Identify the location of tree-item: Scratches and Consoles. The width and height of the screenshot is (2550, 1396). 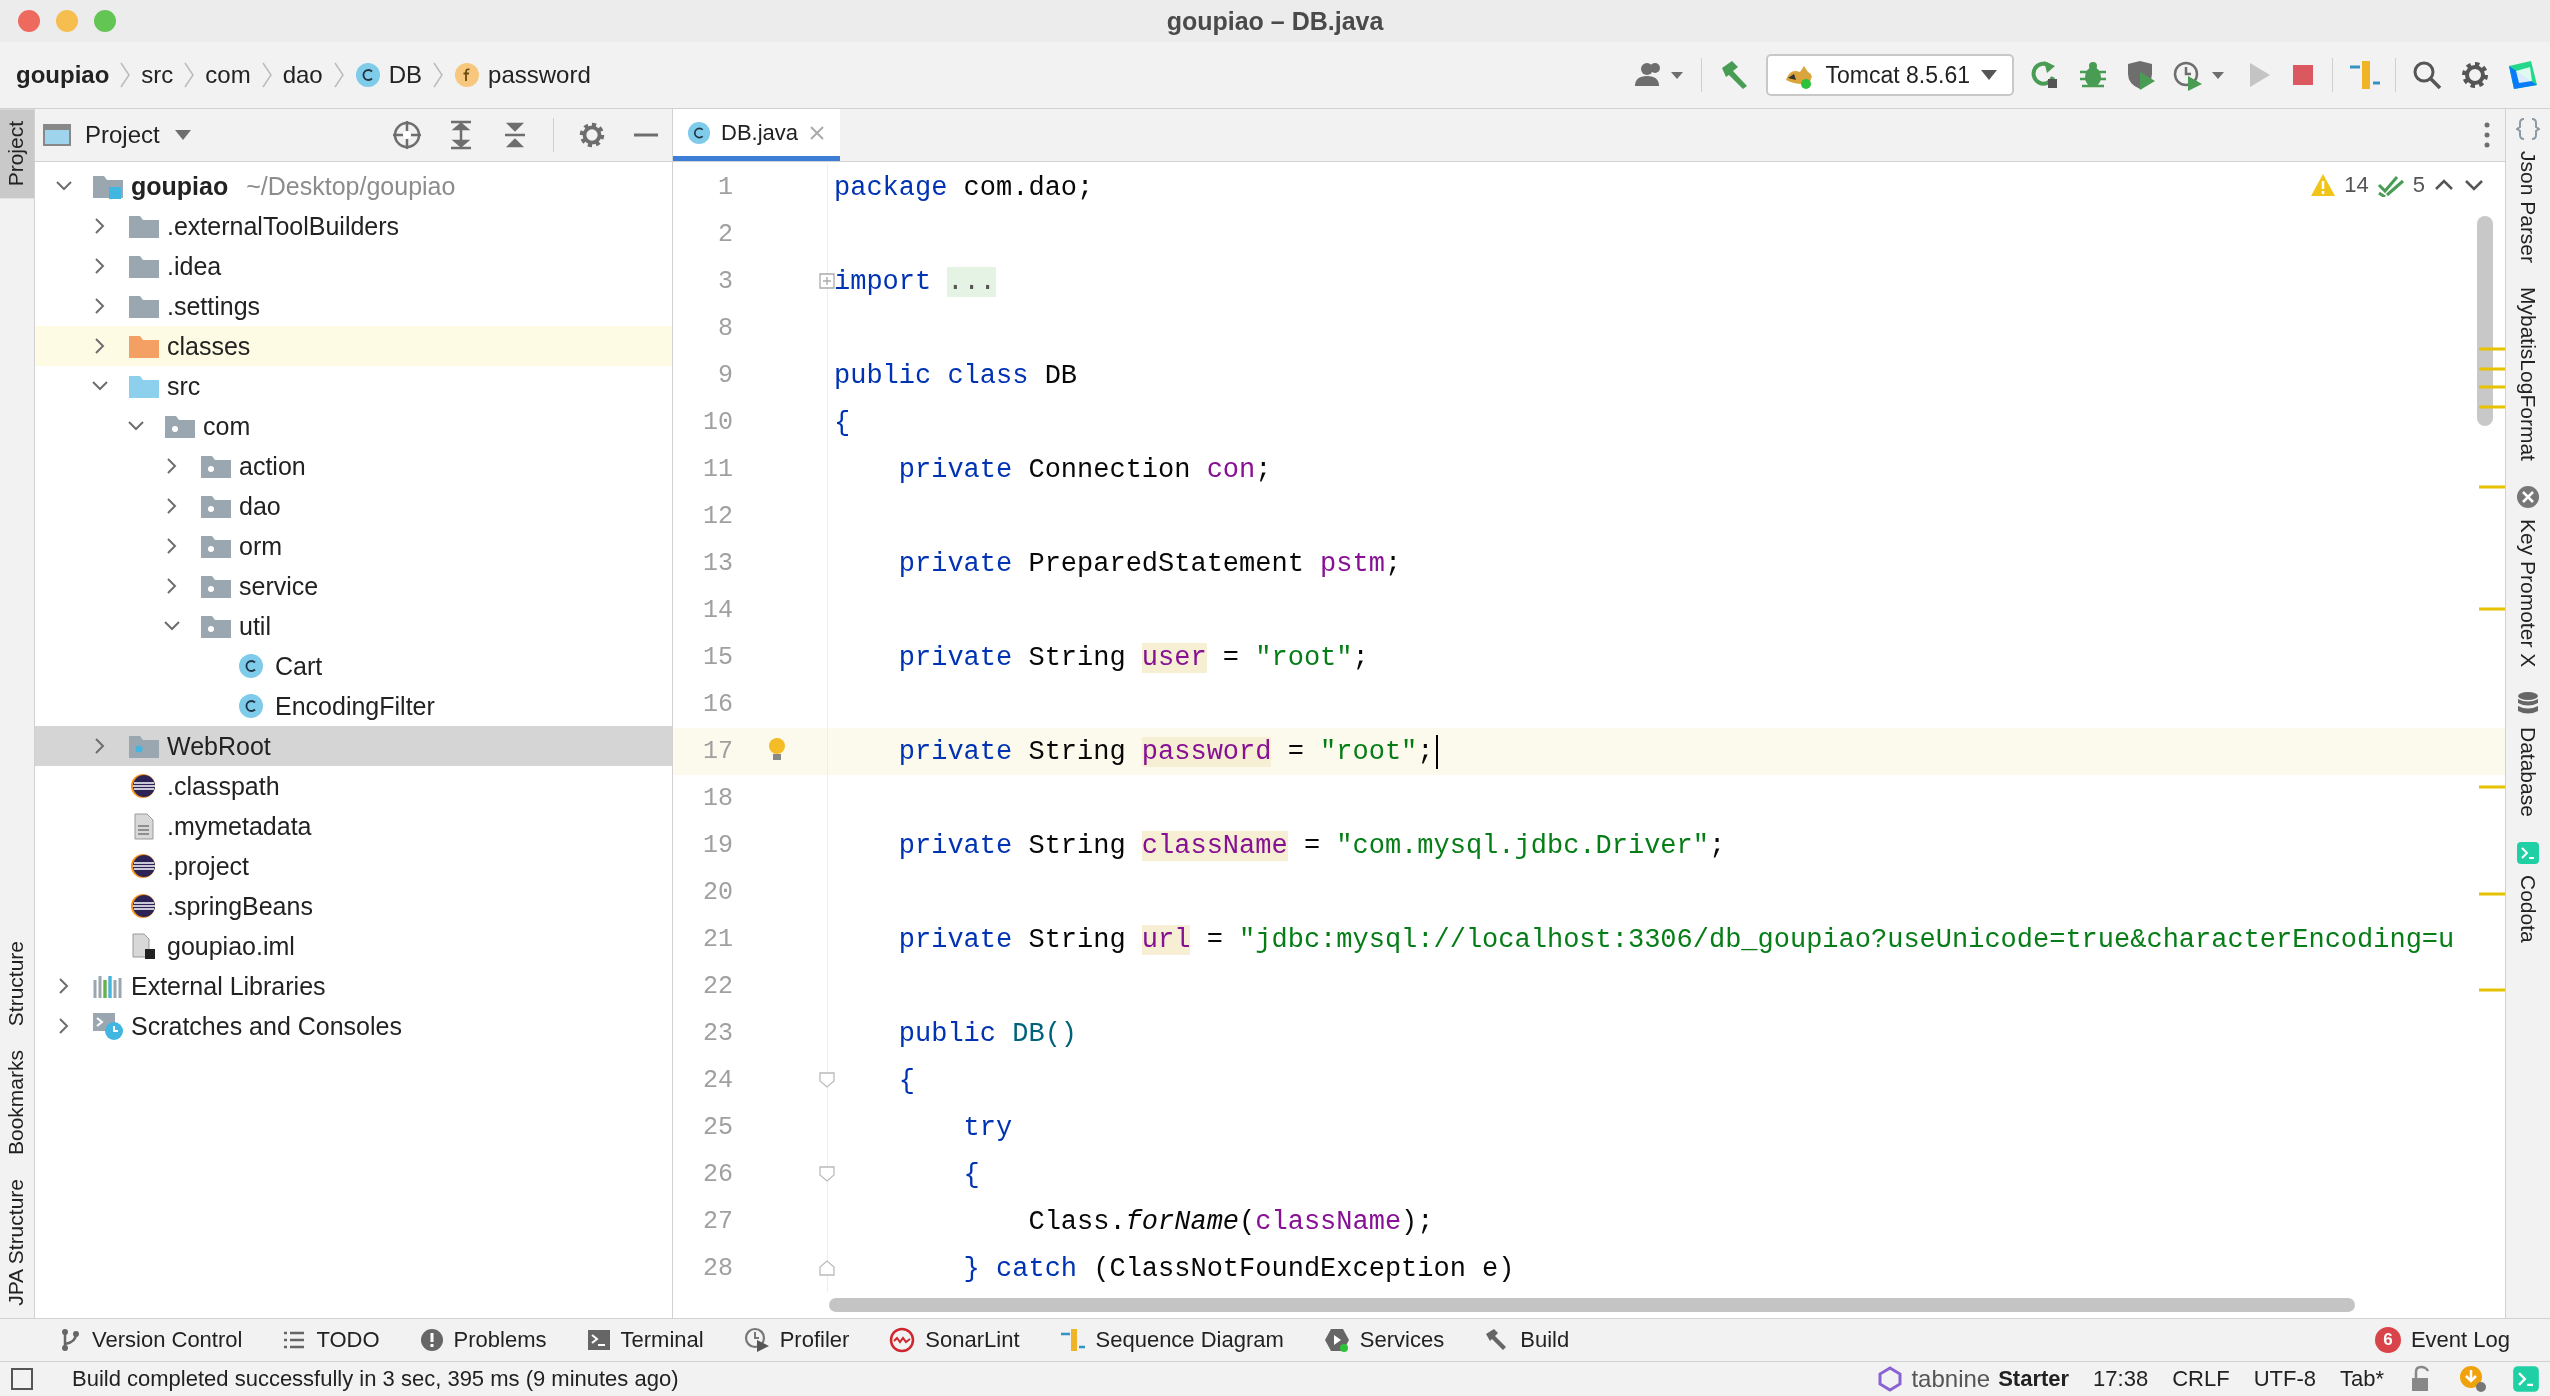
(353, 1026).